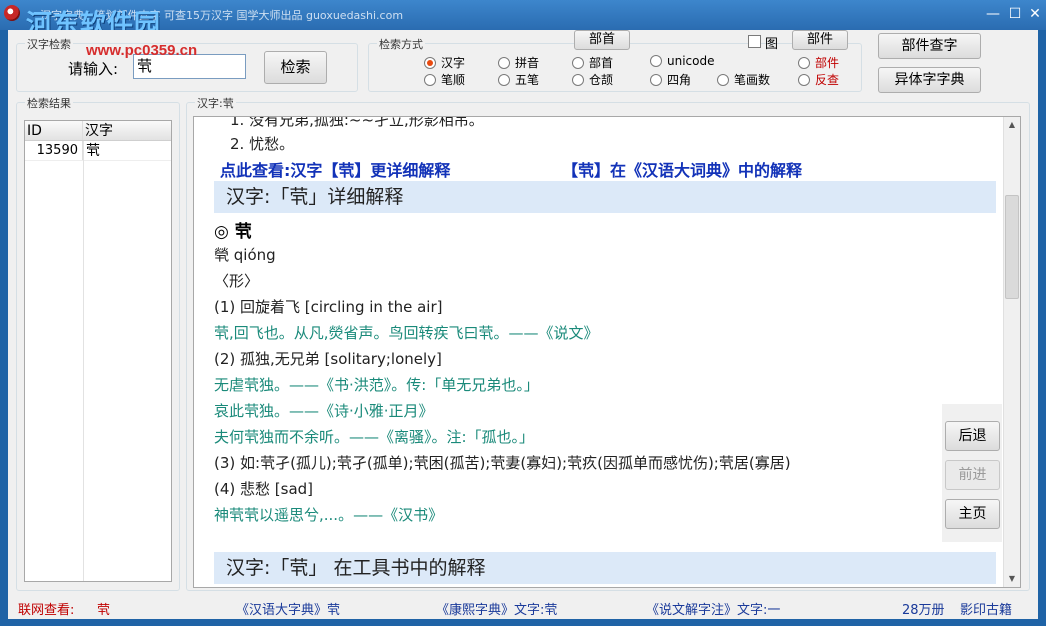  I want to click on close-button: ✕, so click(1035, 14).